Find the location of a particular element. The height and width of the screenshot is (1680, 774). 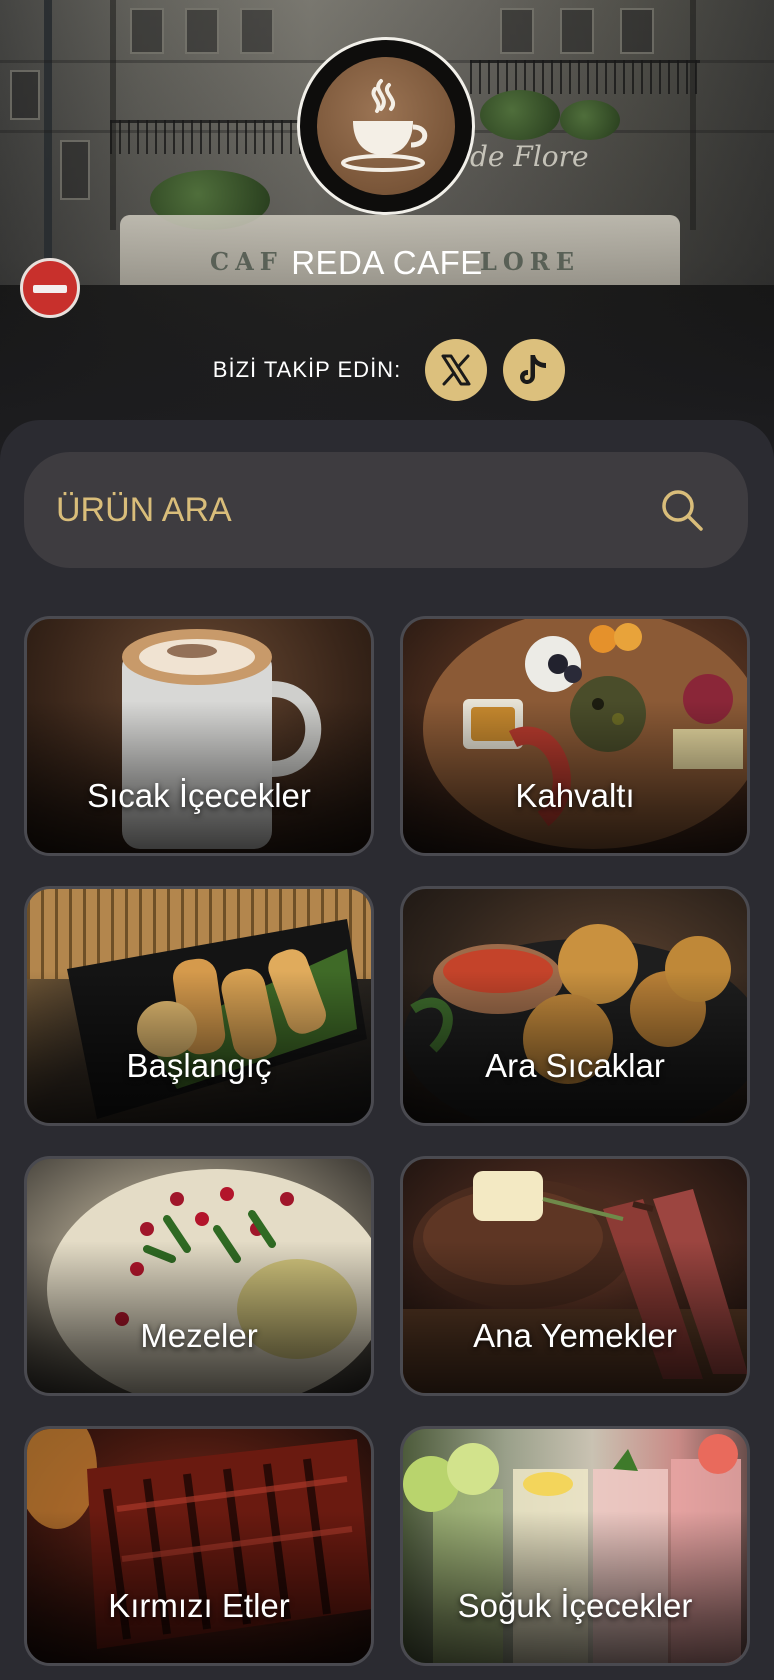

category-label: Mezeler is located at coordinates (199, 1335).